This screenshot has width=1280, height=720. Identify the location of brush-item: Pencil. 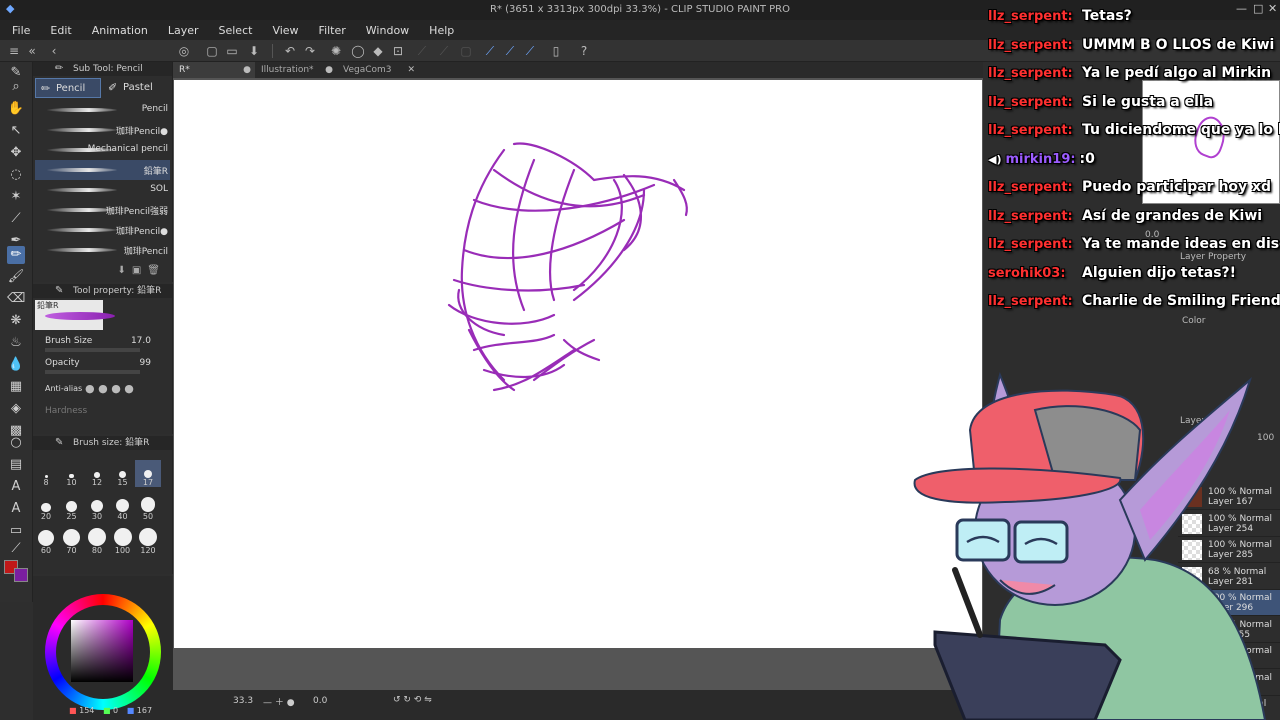
(102, 110).